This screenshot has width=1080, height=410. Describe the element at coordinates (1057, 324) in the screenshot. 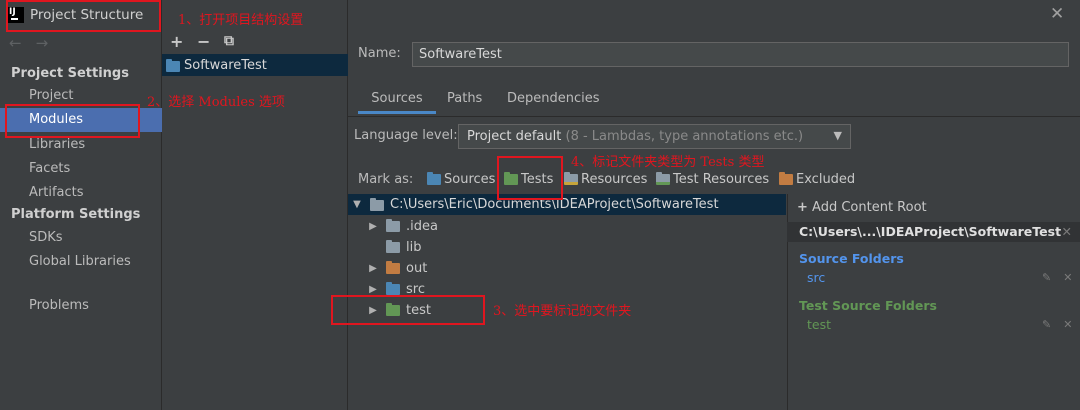

I see `test-source-folder-actions: ✎ ✕` at that location.